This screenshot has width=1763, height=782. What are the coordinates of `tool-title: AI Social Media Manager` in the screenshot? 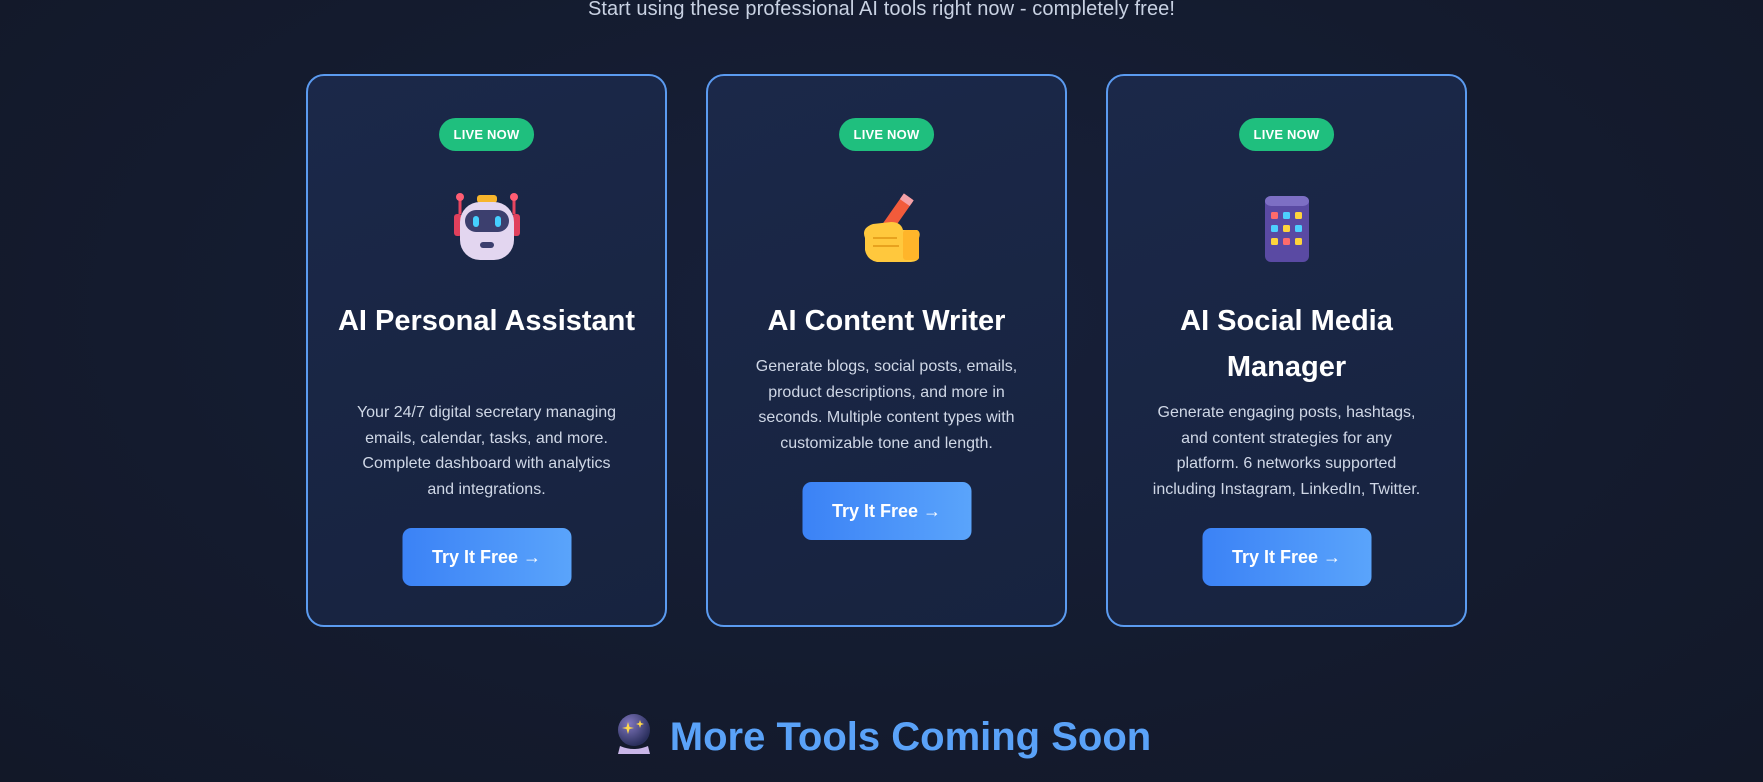 It's located at (1286, 344).